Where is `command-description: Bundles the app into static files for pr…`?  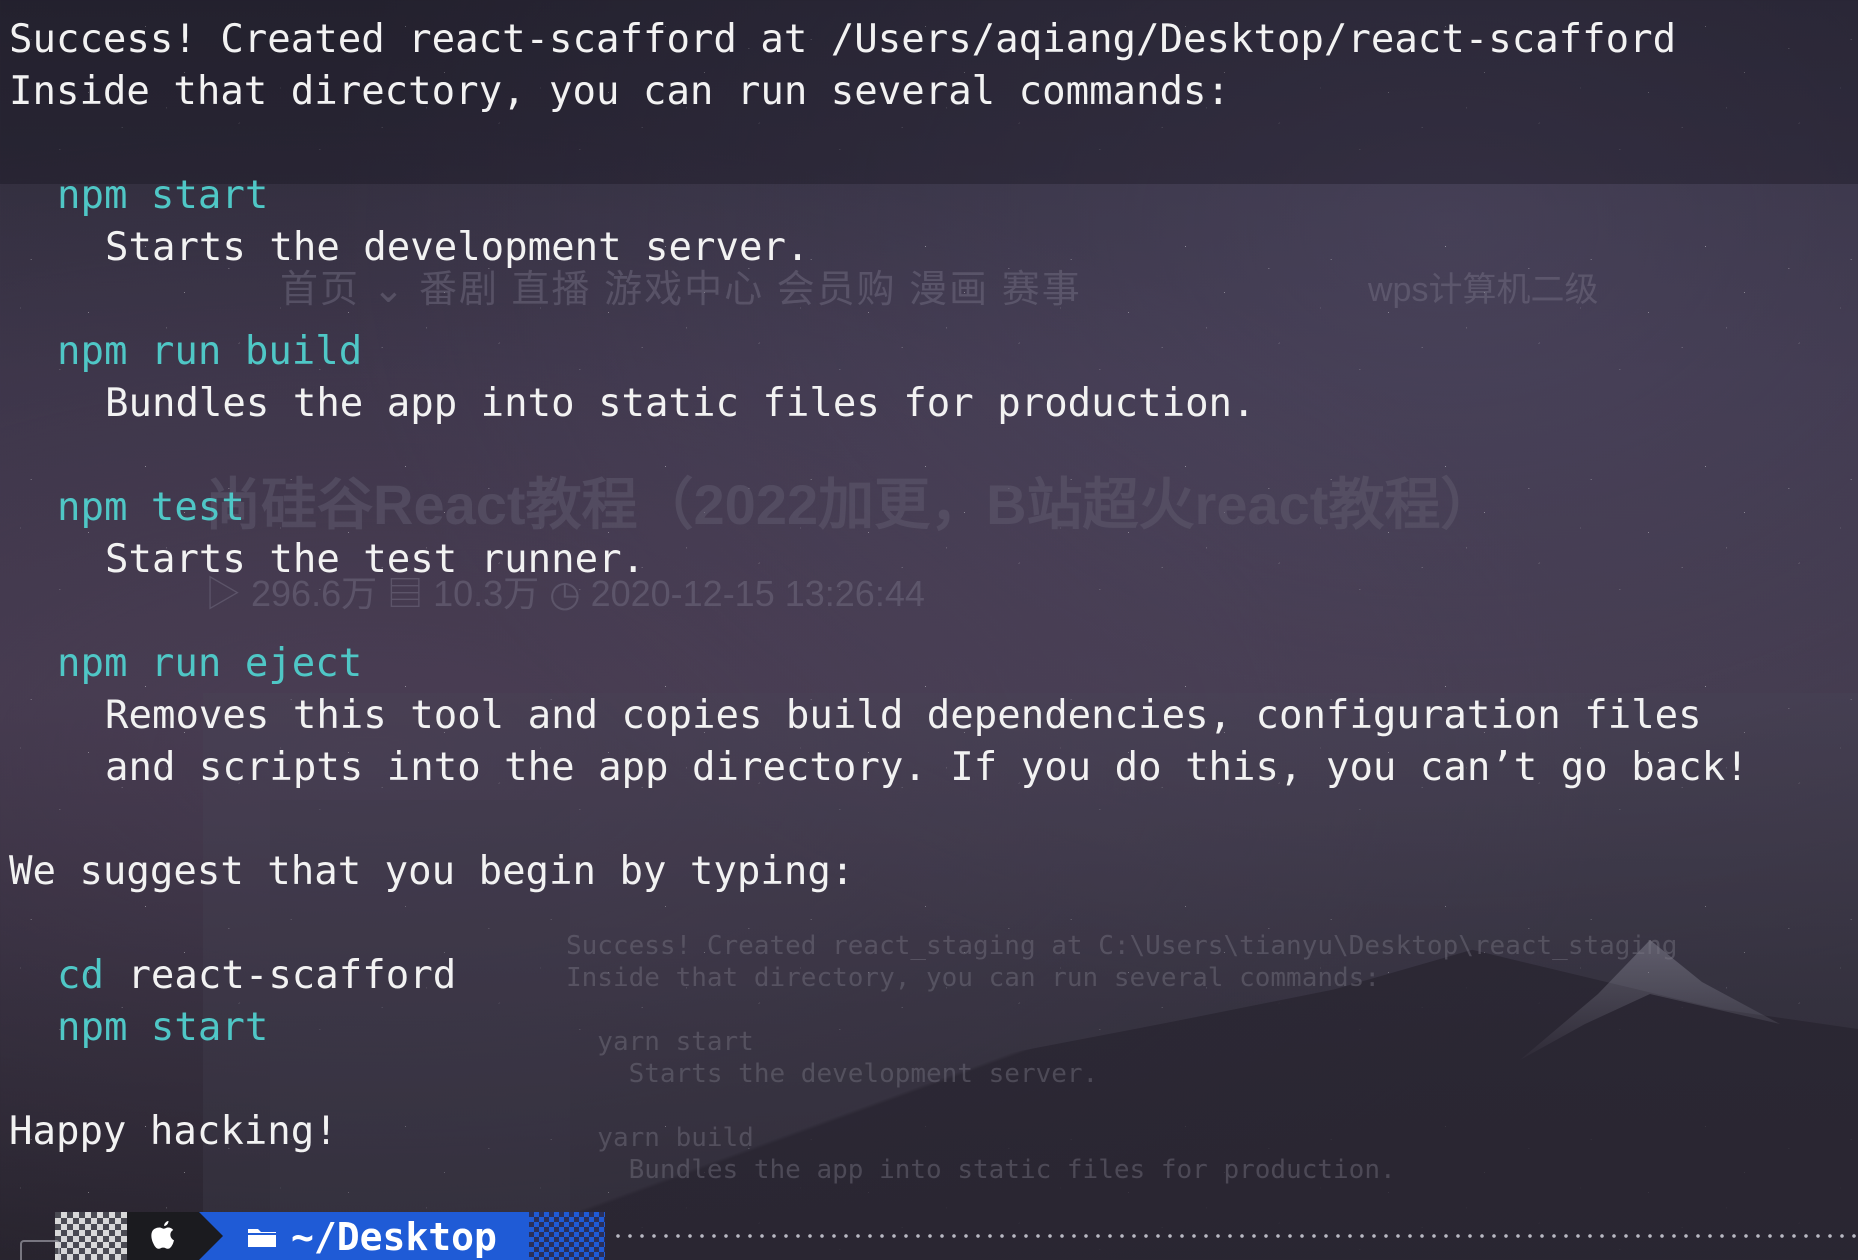 command-description: Bundles the app into static files for pr… is located at coordinates (680, 403).